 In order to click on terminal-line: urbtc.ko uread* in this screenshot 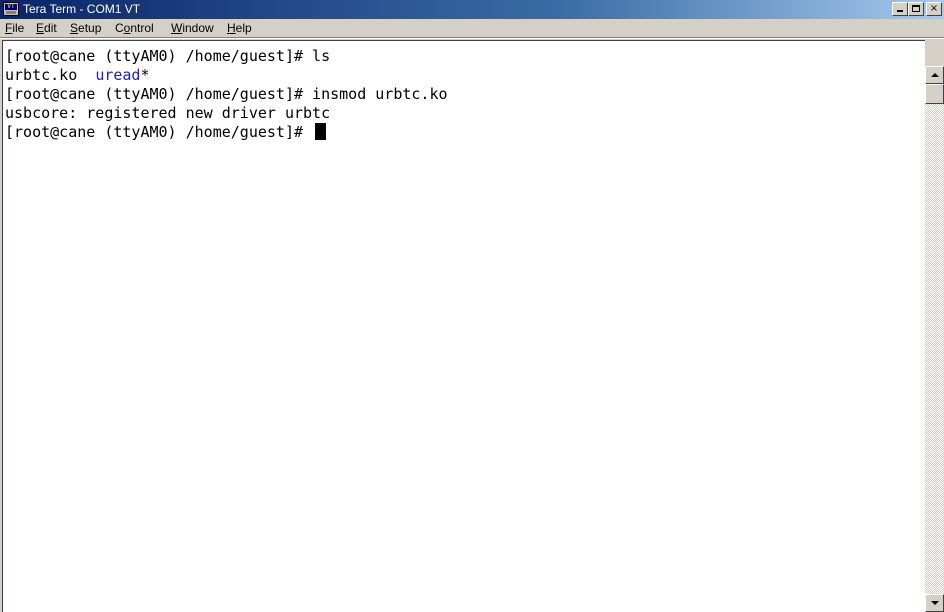, I will do `click(226, 75)`.